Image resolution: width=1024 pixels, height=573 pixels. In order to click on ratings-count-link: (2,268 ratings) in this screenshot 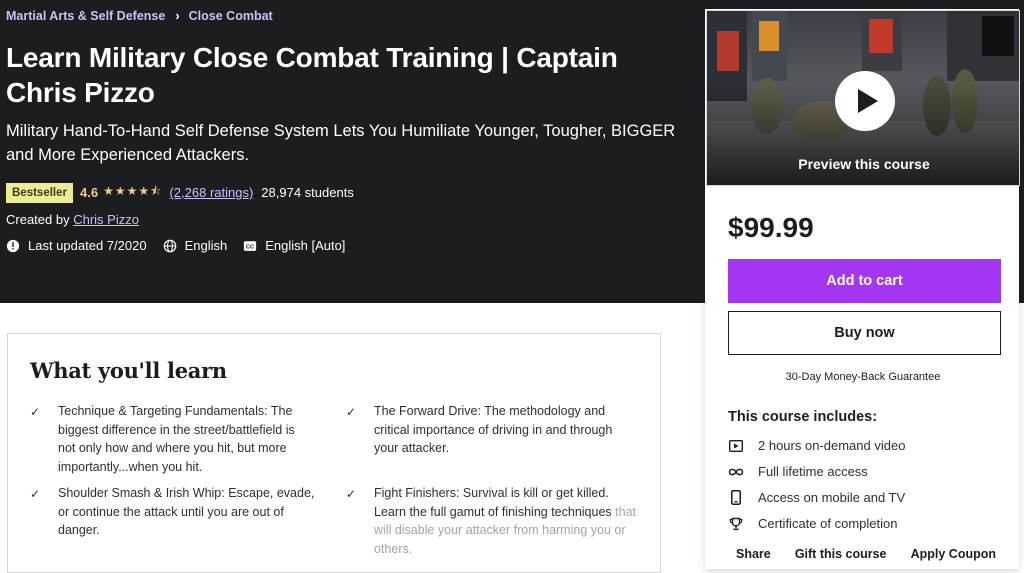, I will do `click(211, 192)`.